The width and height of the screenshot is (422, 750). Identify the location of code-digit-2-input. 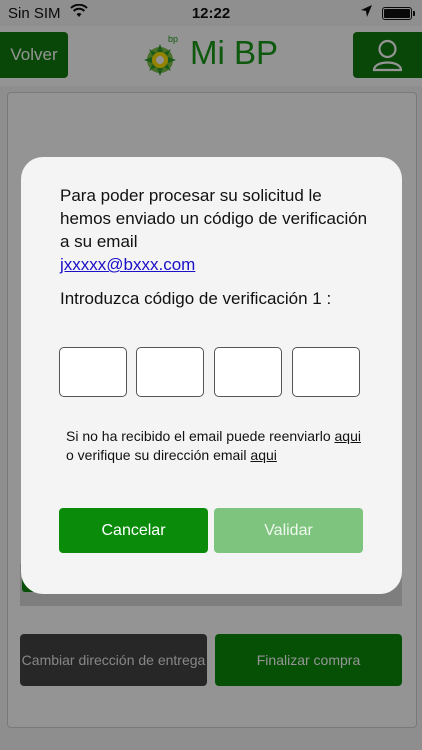
(170, 372).